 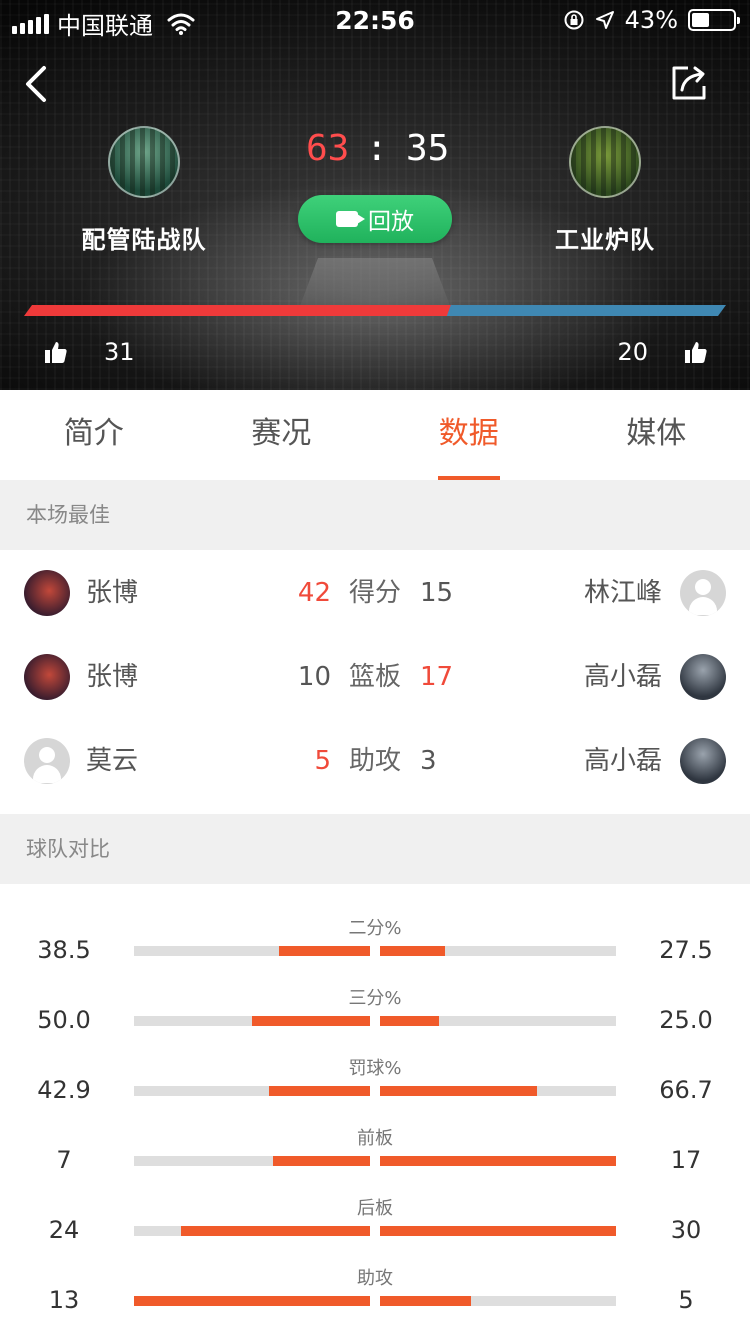 What do you see at coordinates (662, 352) in the screenshot?
I see `away-like-button: 20` at bounding box center [662, 352].